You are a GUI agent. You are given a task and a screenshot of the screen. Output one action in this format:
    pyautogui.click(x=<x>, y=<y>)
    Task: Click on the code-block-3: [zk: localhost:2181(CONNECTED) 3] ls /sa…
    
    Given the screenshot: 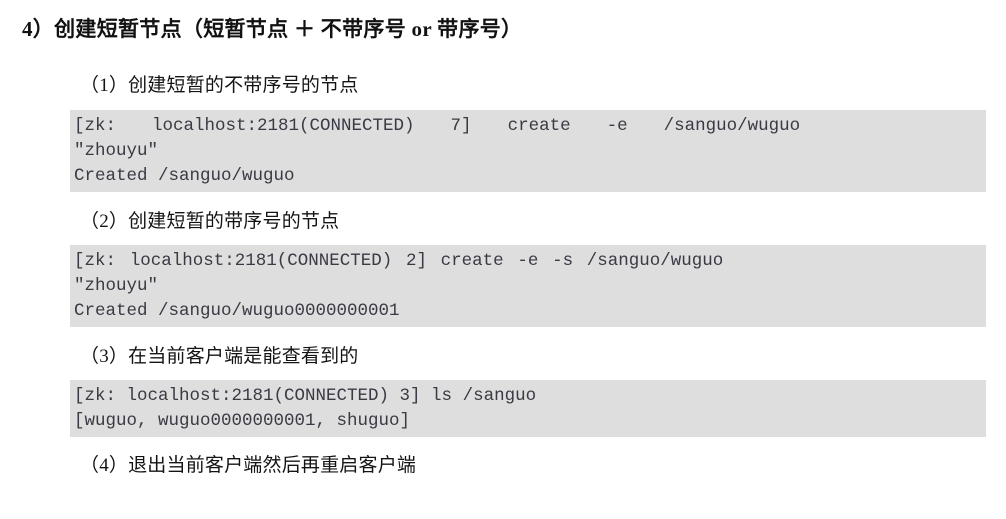 What is the action you would take?
    pyautogui.click(x=528, y=408)
    